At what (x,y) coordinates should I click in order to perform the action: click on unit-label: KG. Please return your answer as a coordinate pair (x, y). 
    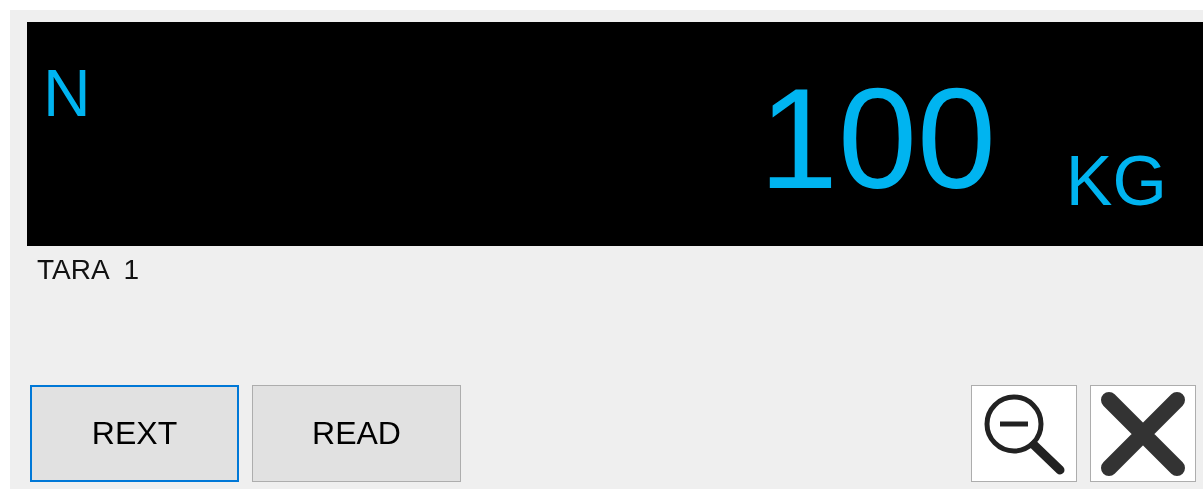
    Looking at the image, I should click on (1116, 181).